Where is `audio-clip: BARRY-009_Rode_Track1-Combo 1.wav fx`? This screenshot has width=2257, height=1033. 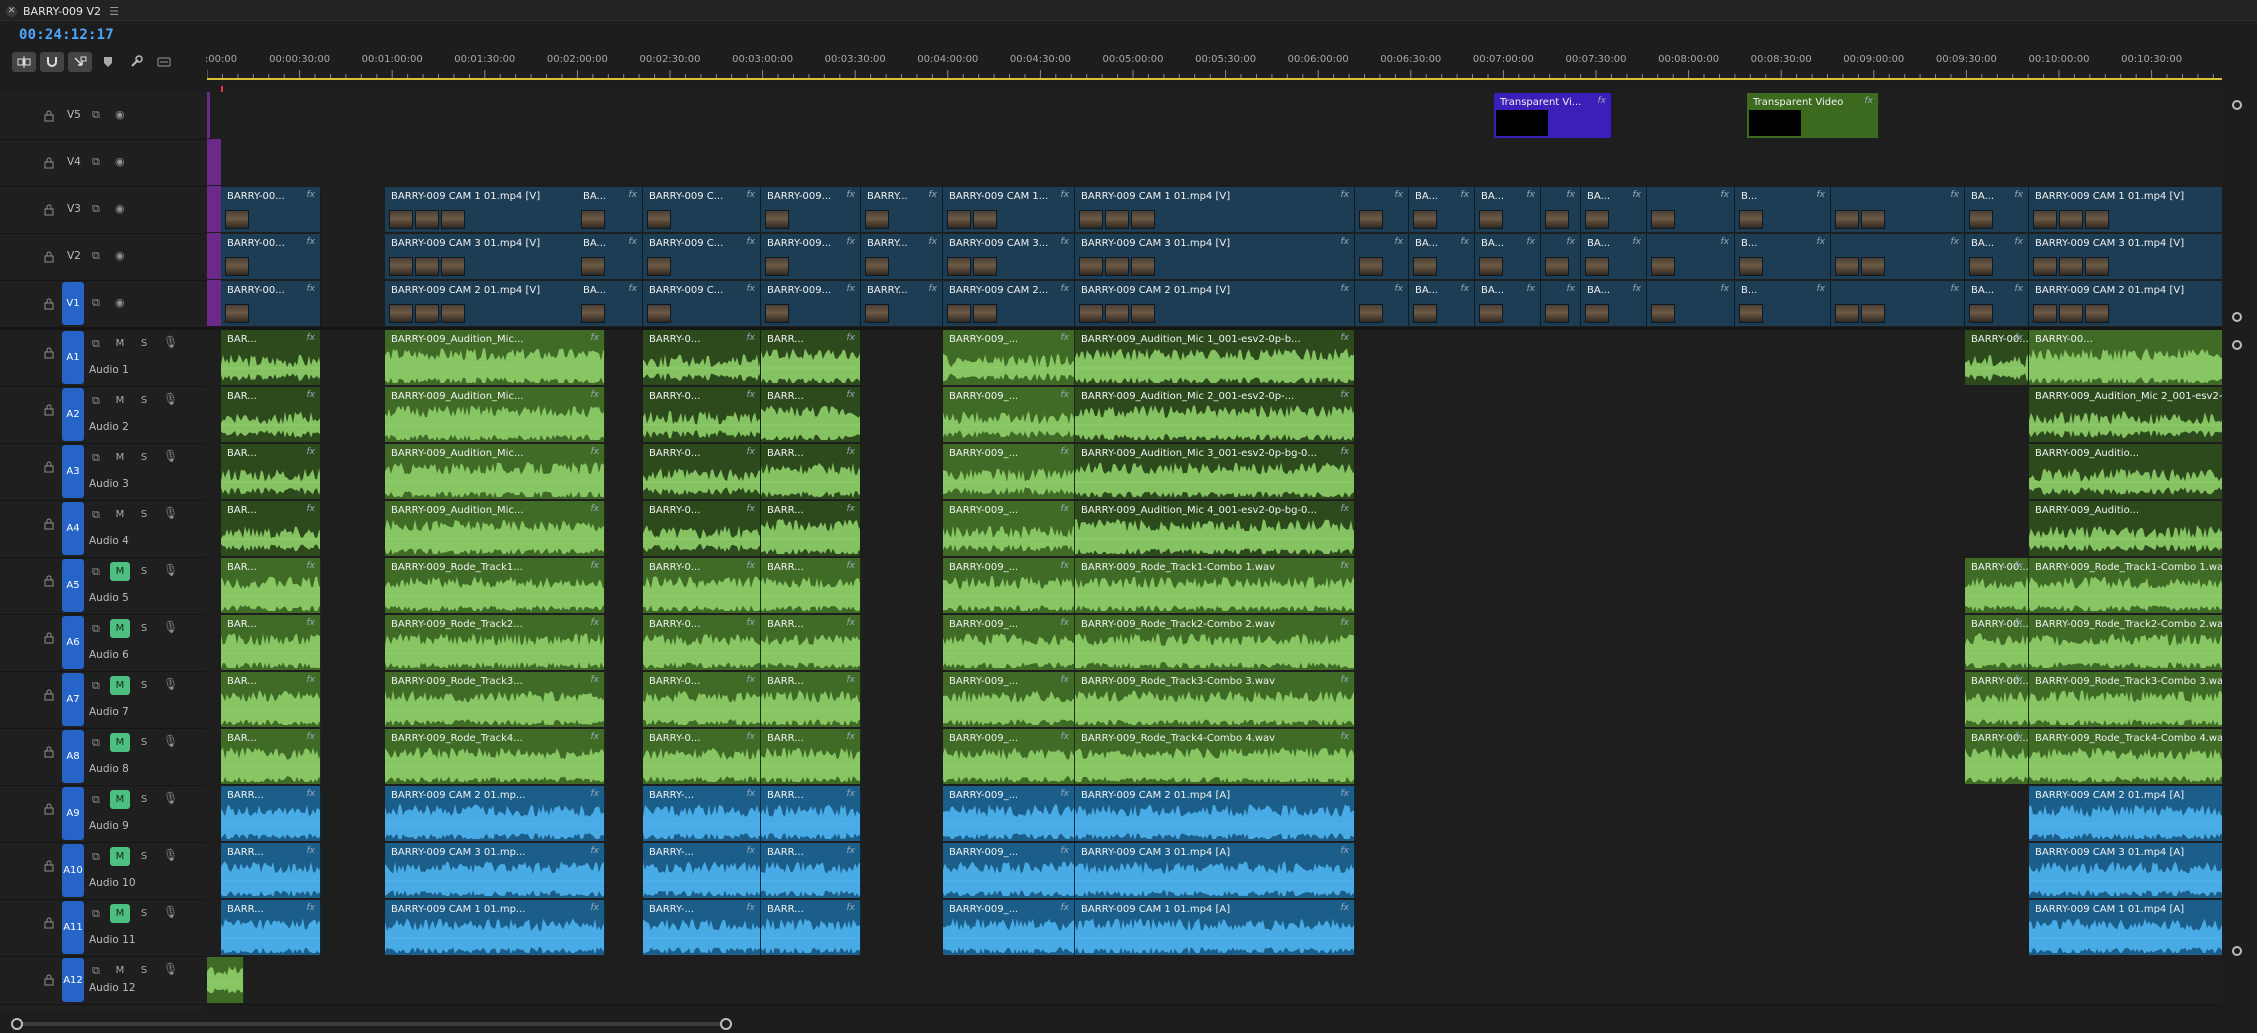
audio-clip: BARRY-009_Rode_Track1-Combo 1.wav fx is located at coordinates (1215, 585).